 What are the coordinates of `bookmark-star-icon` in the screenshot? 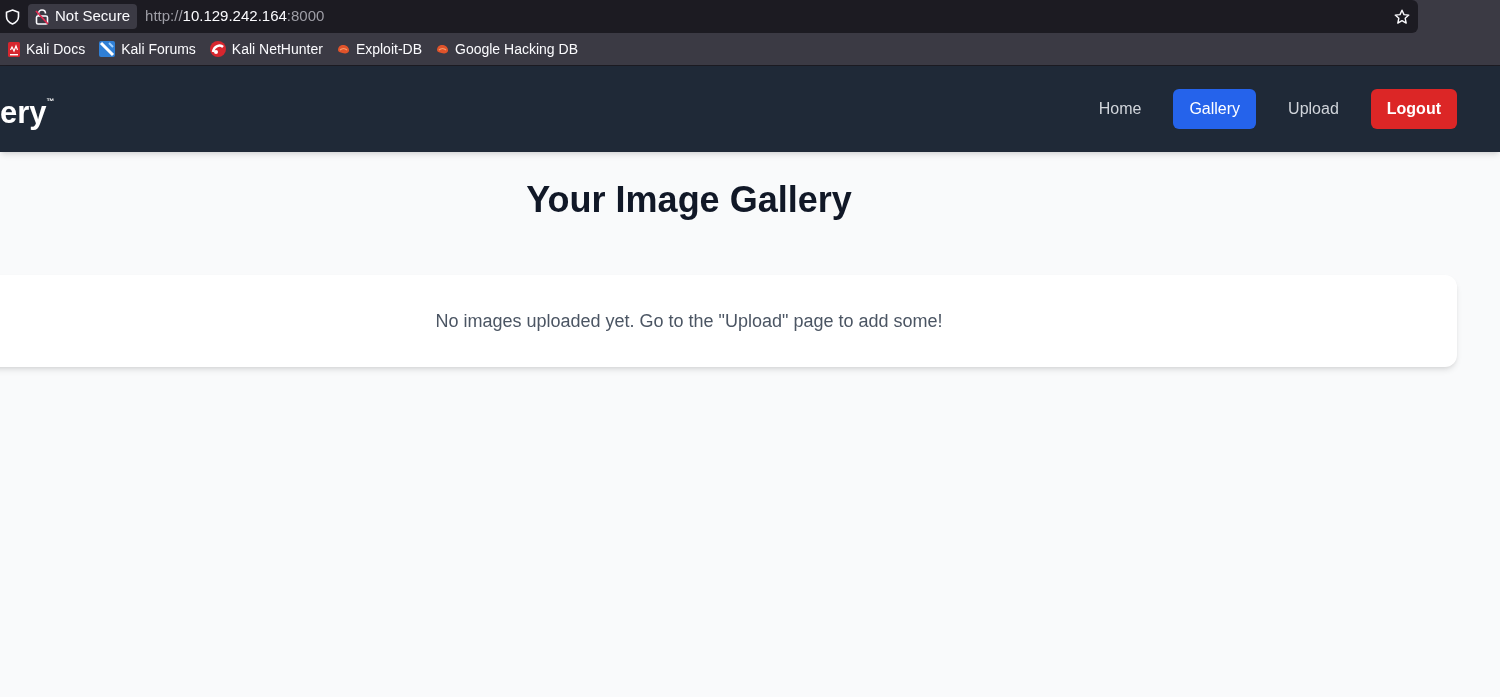 It's located at (1402, 16).